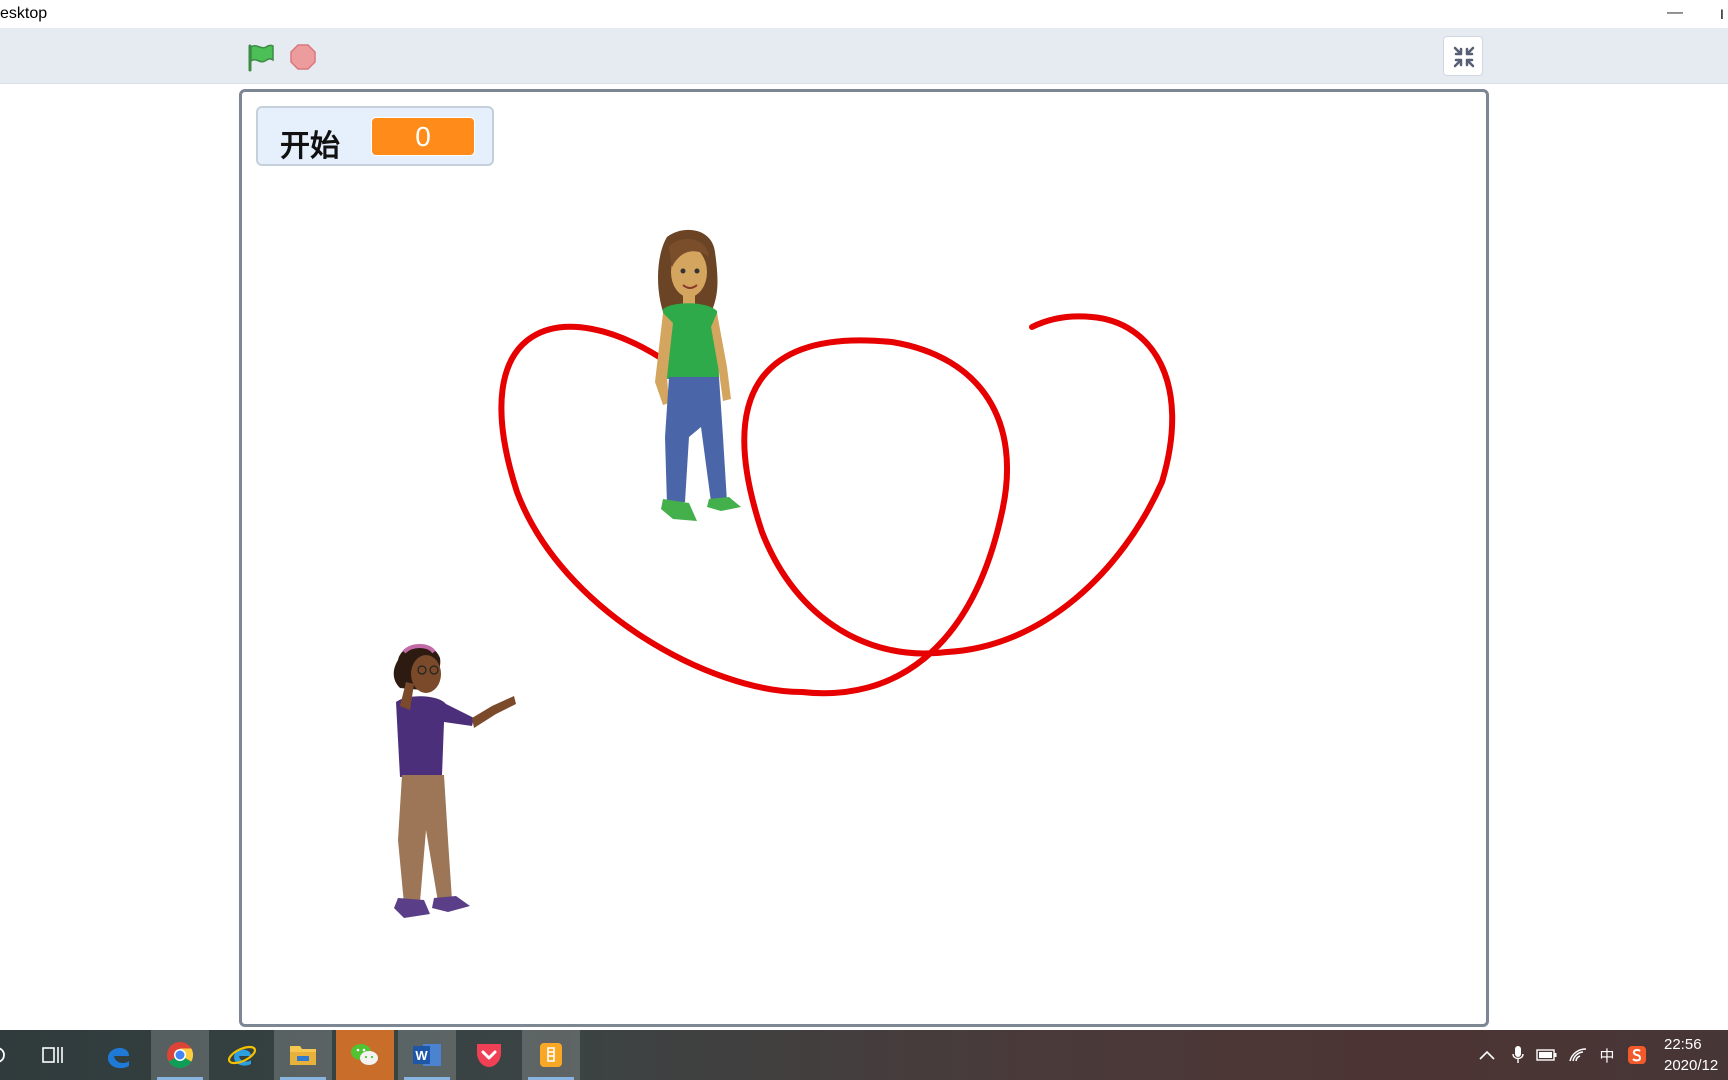 The image size is (1728, 1080). I want to click on green-flag-button, so click(261, 57).